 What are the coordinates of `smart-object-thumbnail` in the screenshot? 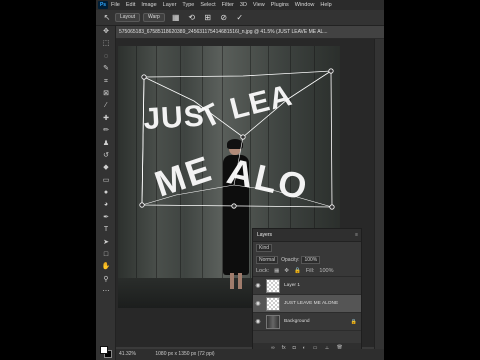 It's located at (273, 303).